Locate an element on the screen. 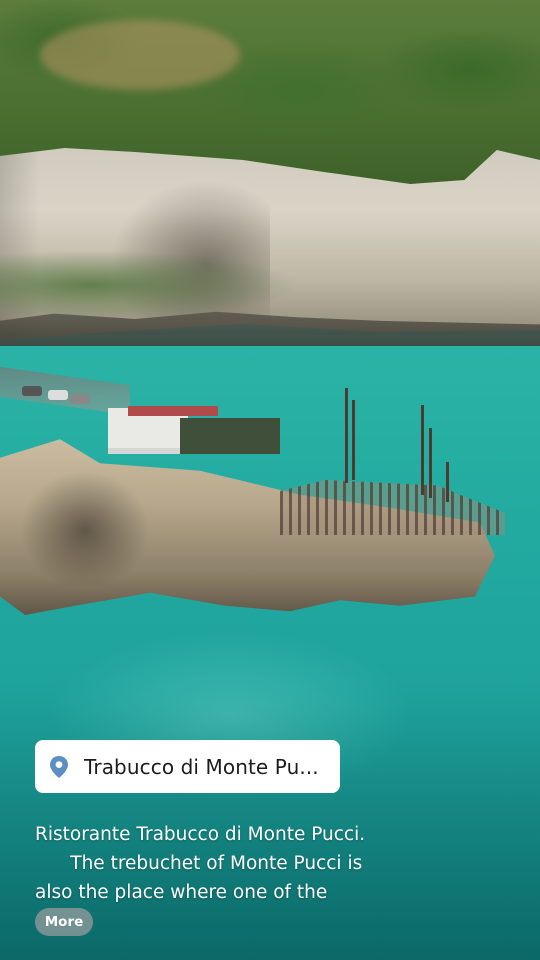 The image size is (540, 960). bare-hillside is located at coordinates (140, 55).